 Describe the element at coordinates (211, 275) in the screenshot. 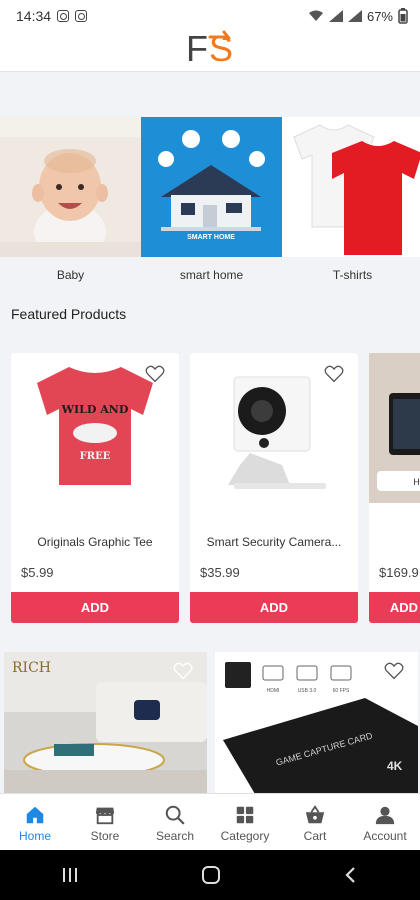

I see `category-label: smart home` at that location.